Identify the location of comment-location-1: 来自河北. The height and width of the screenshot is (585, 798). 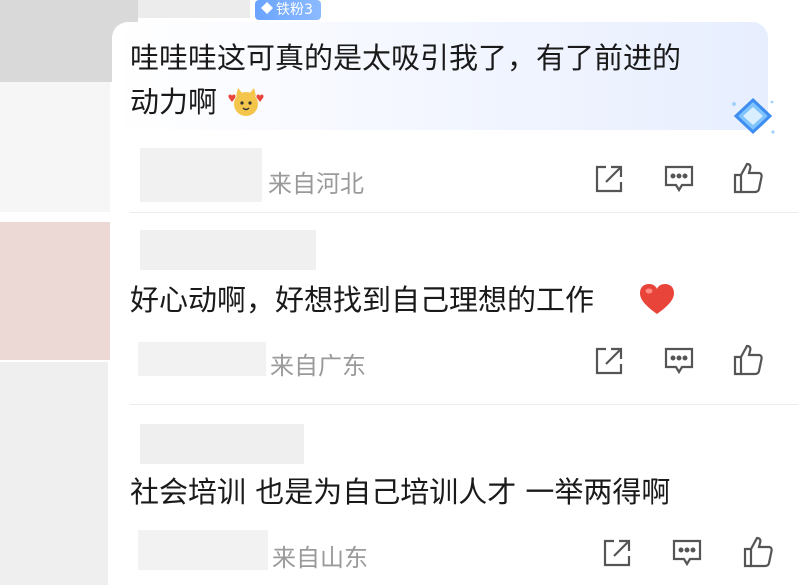
(316, 184).